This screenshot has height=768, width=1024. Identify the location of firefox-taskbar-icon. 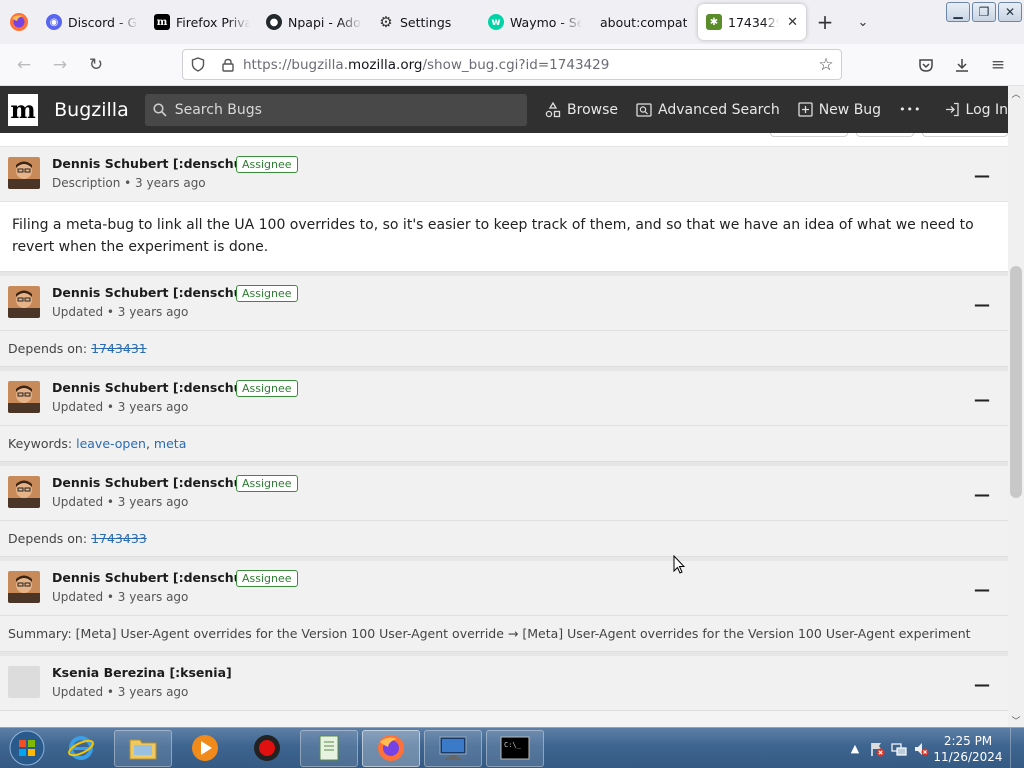
(391, 748).